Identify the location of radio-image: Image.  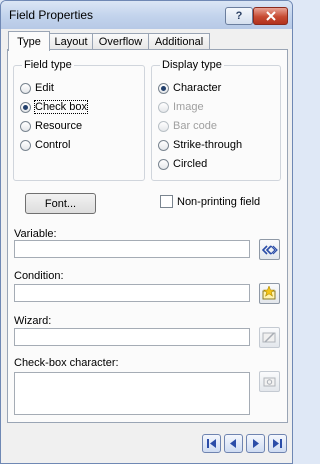
(181, 107).